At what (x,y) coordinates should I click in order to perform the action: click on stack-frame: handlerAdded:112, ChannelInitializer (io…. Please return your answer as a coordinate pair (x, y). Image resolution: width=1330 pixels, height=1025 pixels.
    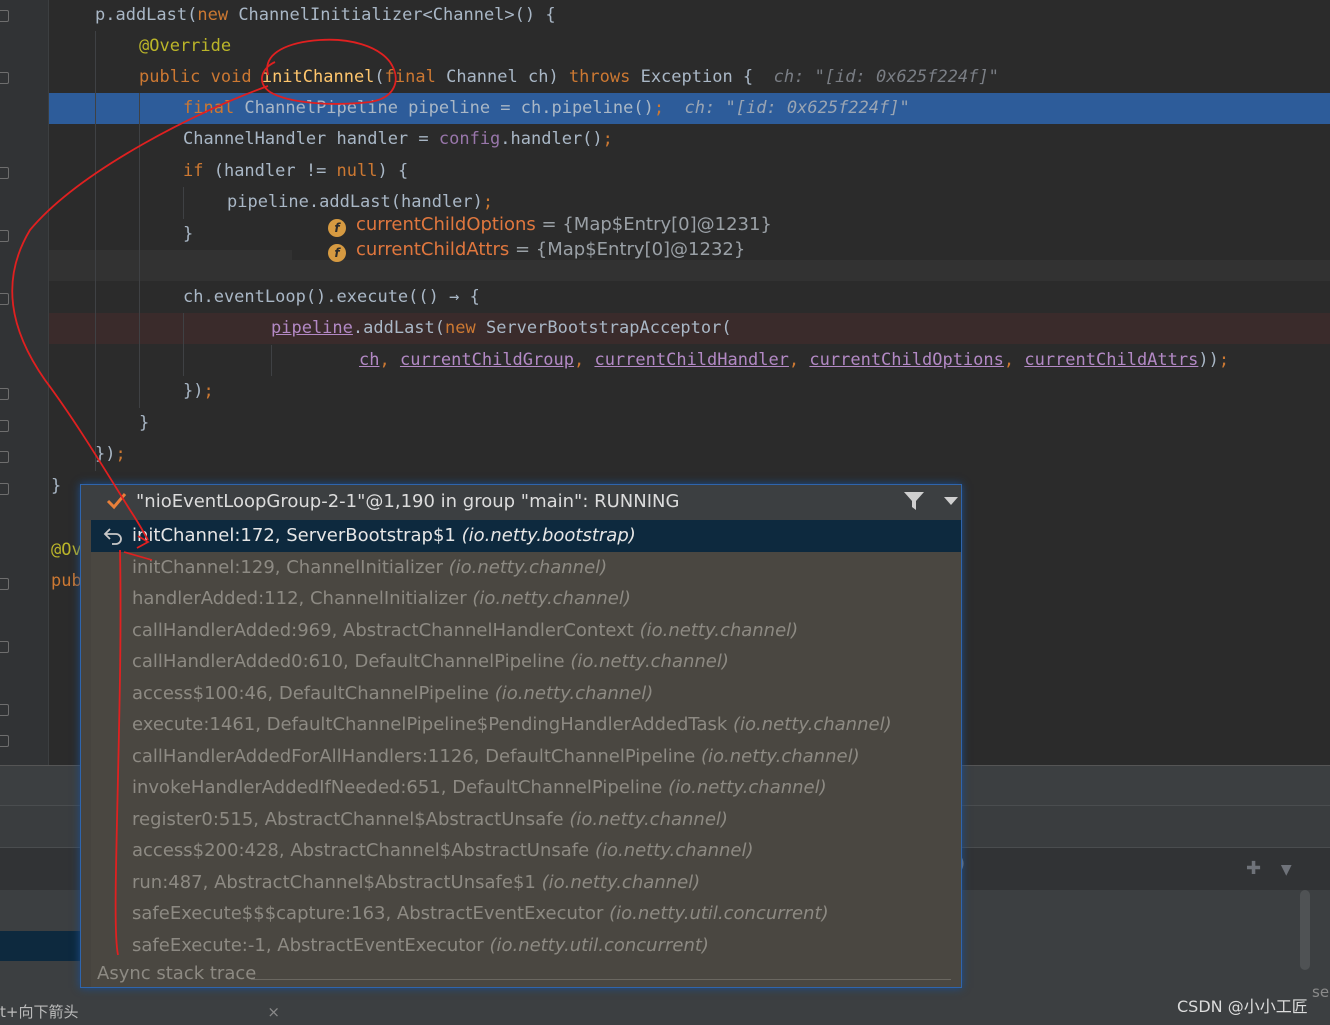
    Looking at the image, I should click on (526, 599).